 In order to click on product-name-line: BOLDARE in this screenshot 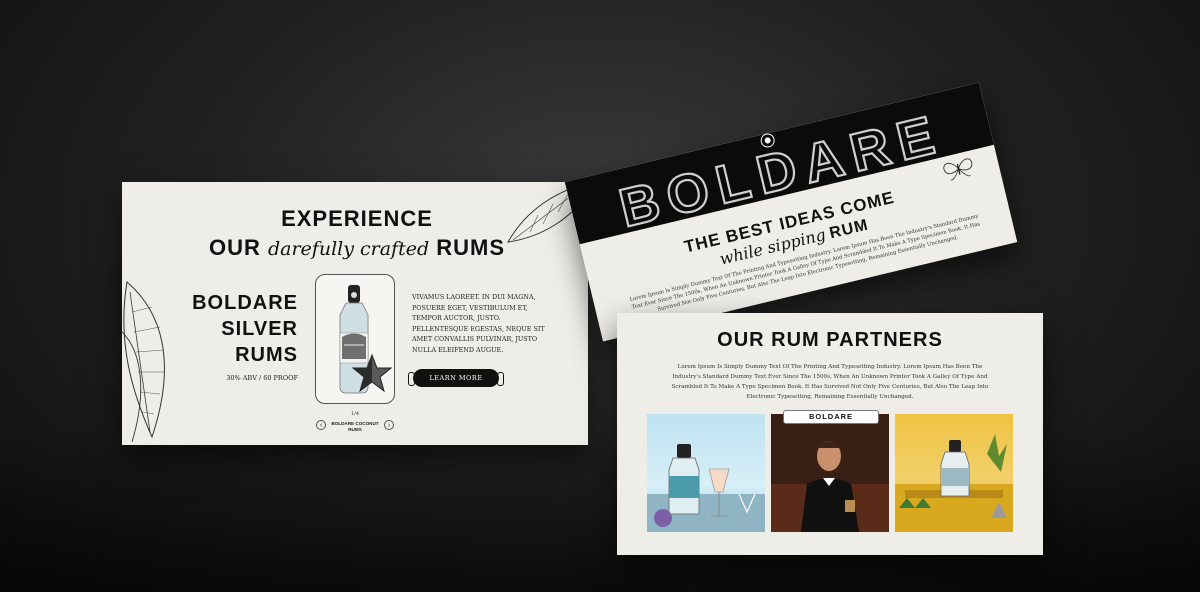, I will do `click(245, 303)`.